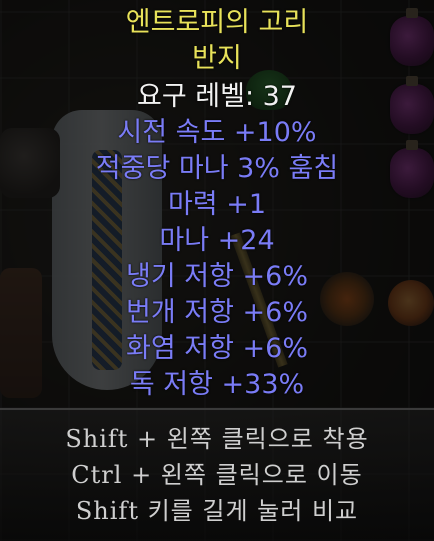 The width and height of the screenshot is (434, 541). Describe the element at coordinates (217, 439) in the screenshot. I see `hint-equip: Shift + 왼쪽 클릭으로 착용` at that location.